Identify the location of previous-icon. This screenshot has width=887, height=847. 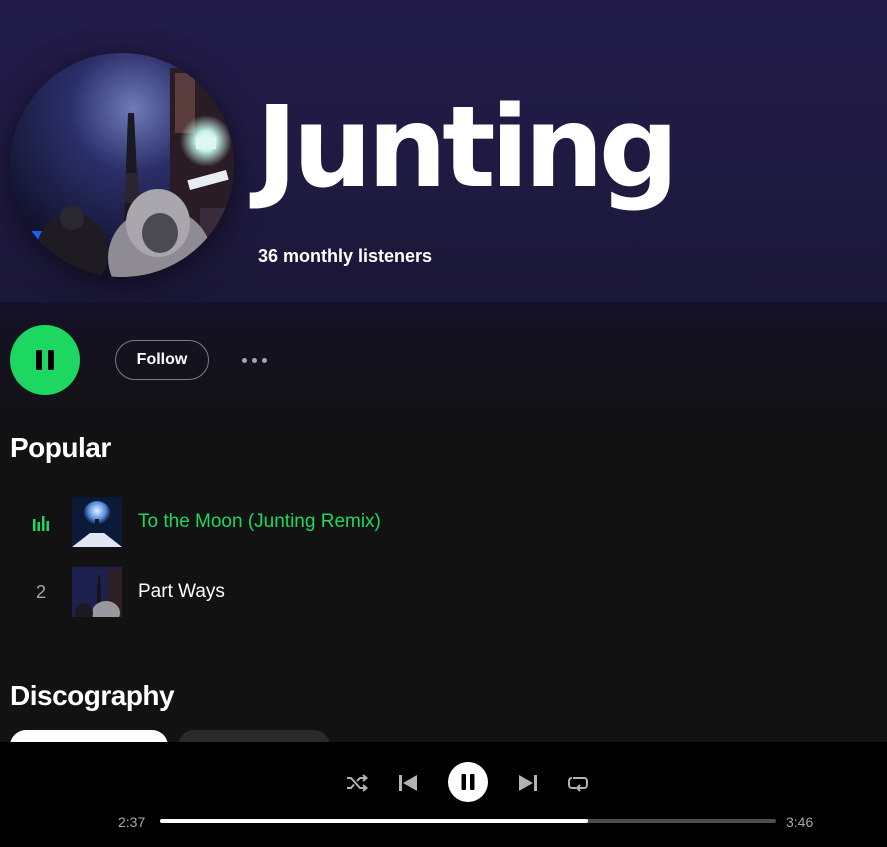
(408, 783).